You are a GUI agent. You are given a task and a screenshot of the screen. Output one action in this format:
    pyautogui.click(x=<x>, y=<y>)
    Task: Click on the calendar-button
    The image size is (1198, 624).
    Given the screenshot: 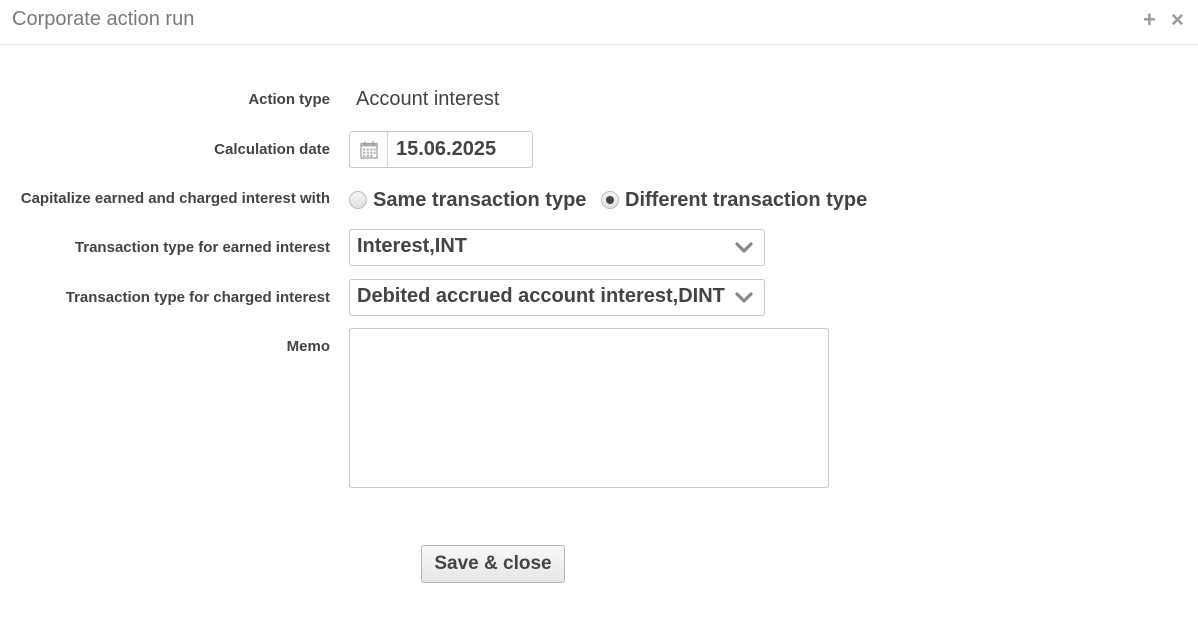 What is the action you would take?
    pyautogui.click(x=369, y=149)
    